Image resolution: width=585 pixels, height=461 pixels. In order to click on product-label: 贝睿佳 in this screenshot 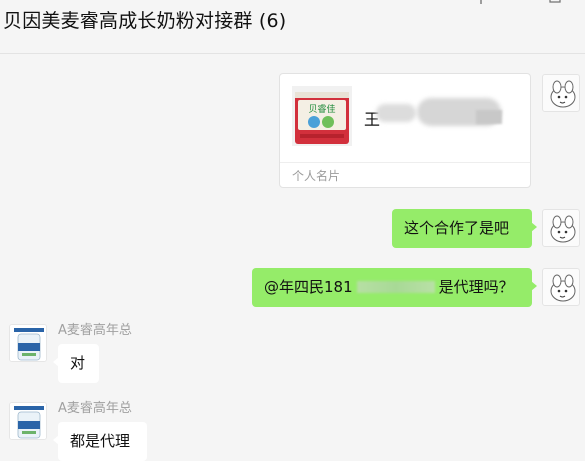, I will do `click(321, 109)`.